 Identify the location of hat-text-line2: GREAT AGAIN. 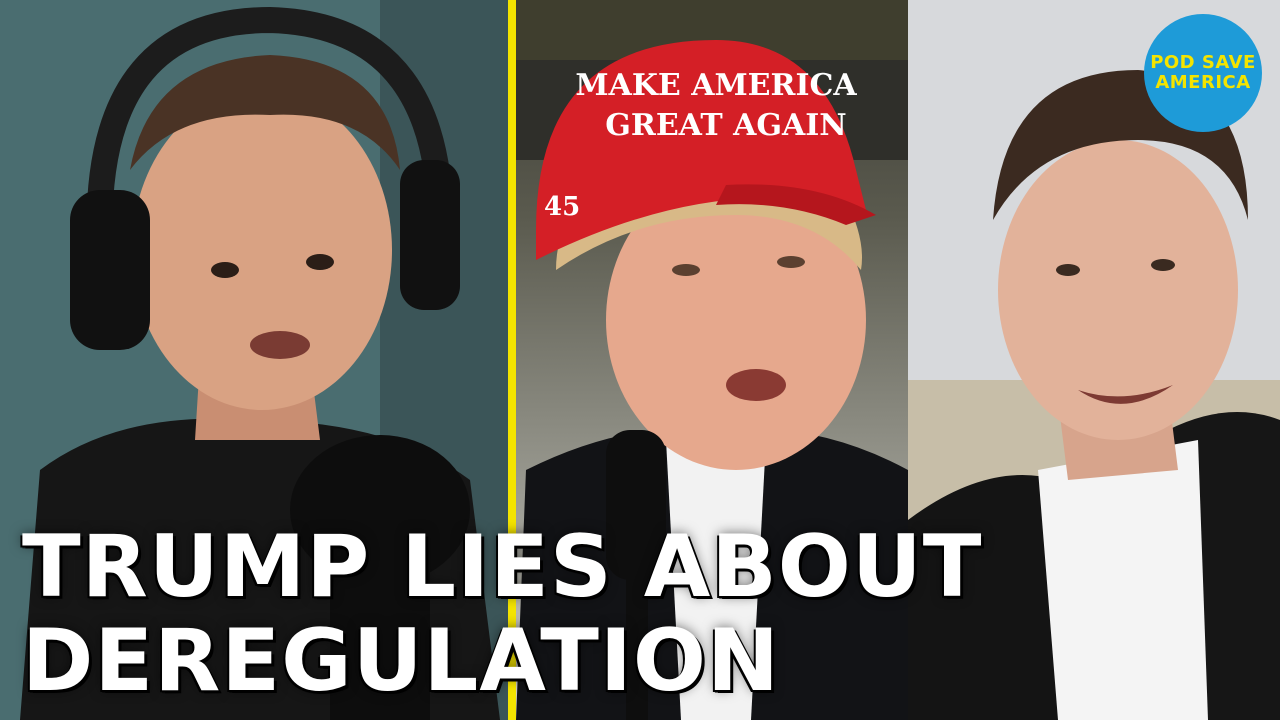
(725, 125).